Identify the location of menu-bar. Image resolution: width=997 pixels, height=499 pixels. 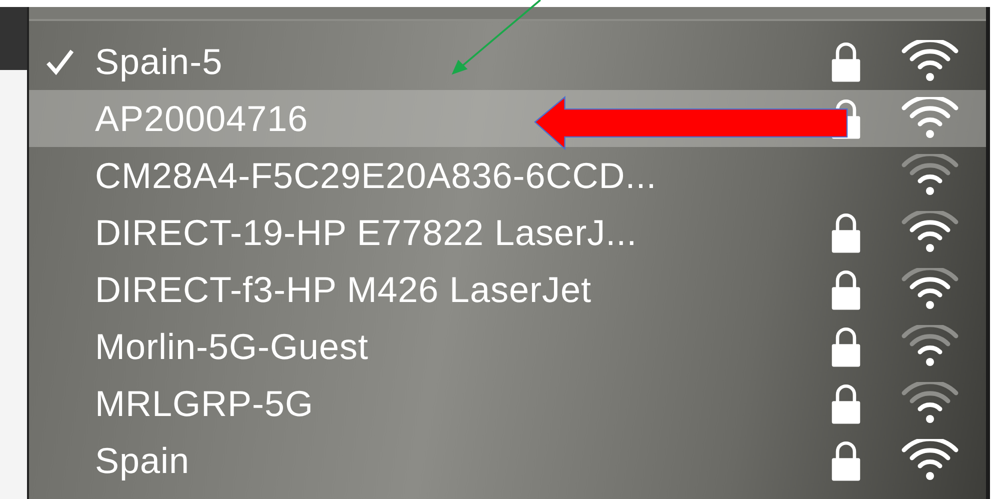
(13, 38).